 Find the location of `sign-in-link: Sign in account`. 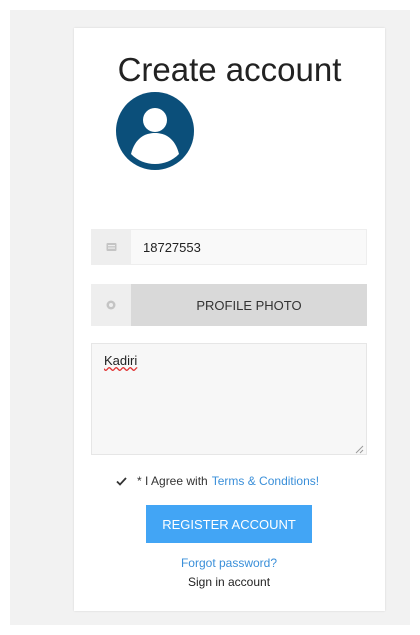

sign-in-link: Sign in account is located at coordinates (210, 582).